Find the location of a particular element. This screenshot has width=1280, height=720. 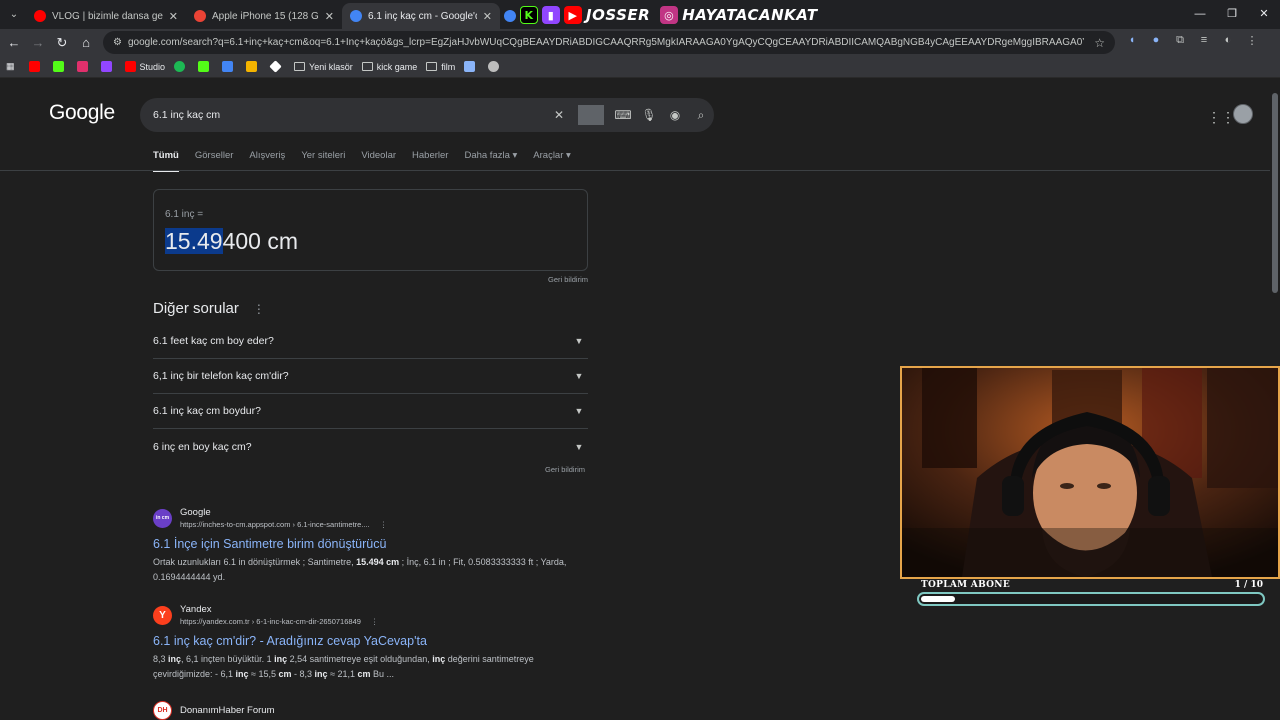

unit-converter-card: 6.1 inç = 15.49400 cm is located at coordinates (370, 230).